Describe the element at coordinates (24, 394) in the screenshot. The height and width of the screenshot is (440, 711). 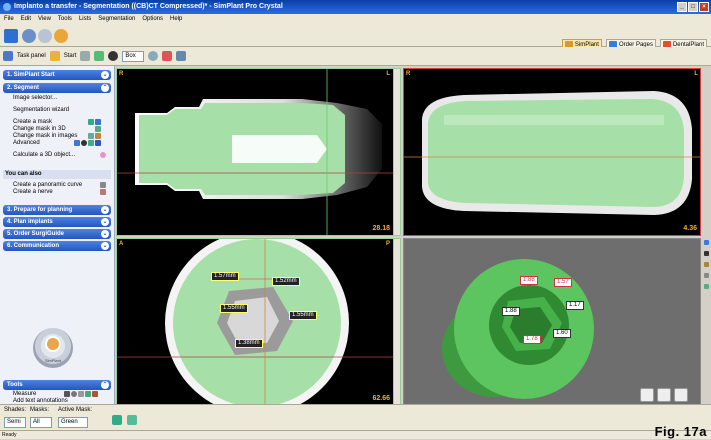
I see `measure-link: Measure` at that location.